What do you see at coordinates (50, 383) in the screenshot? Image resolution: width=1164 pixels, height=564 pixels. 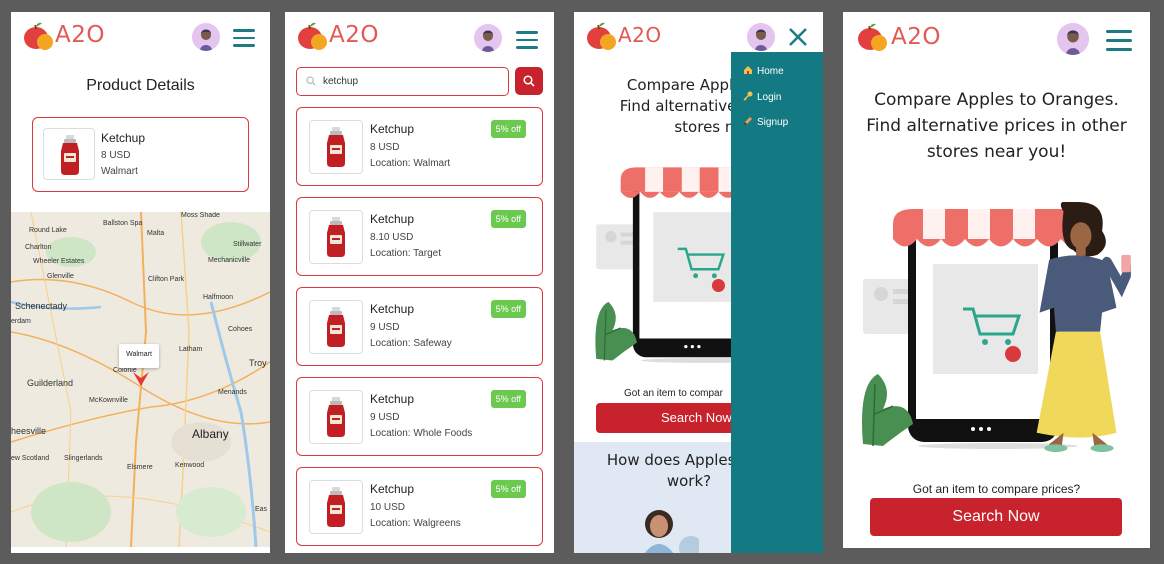 I see `map-place: Guilderland` at bounding box center [50, 383].